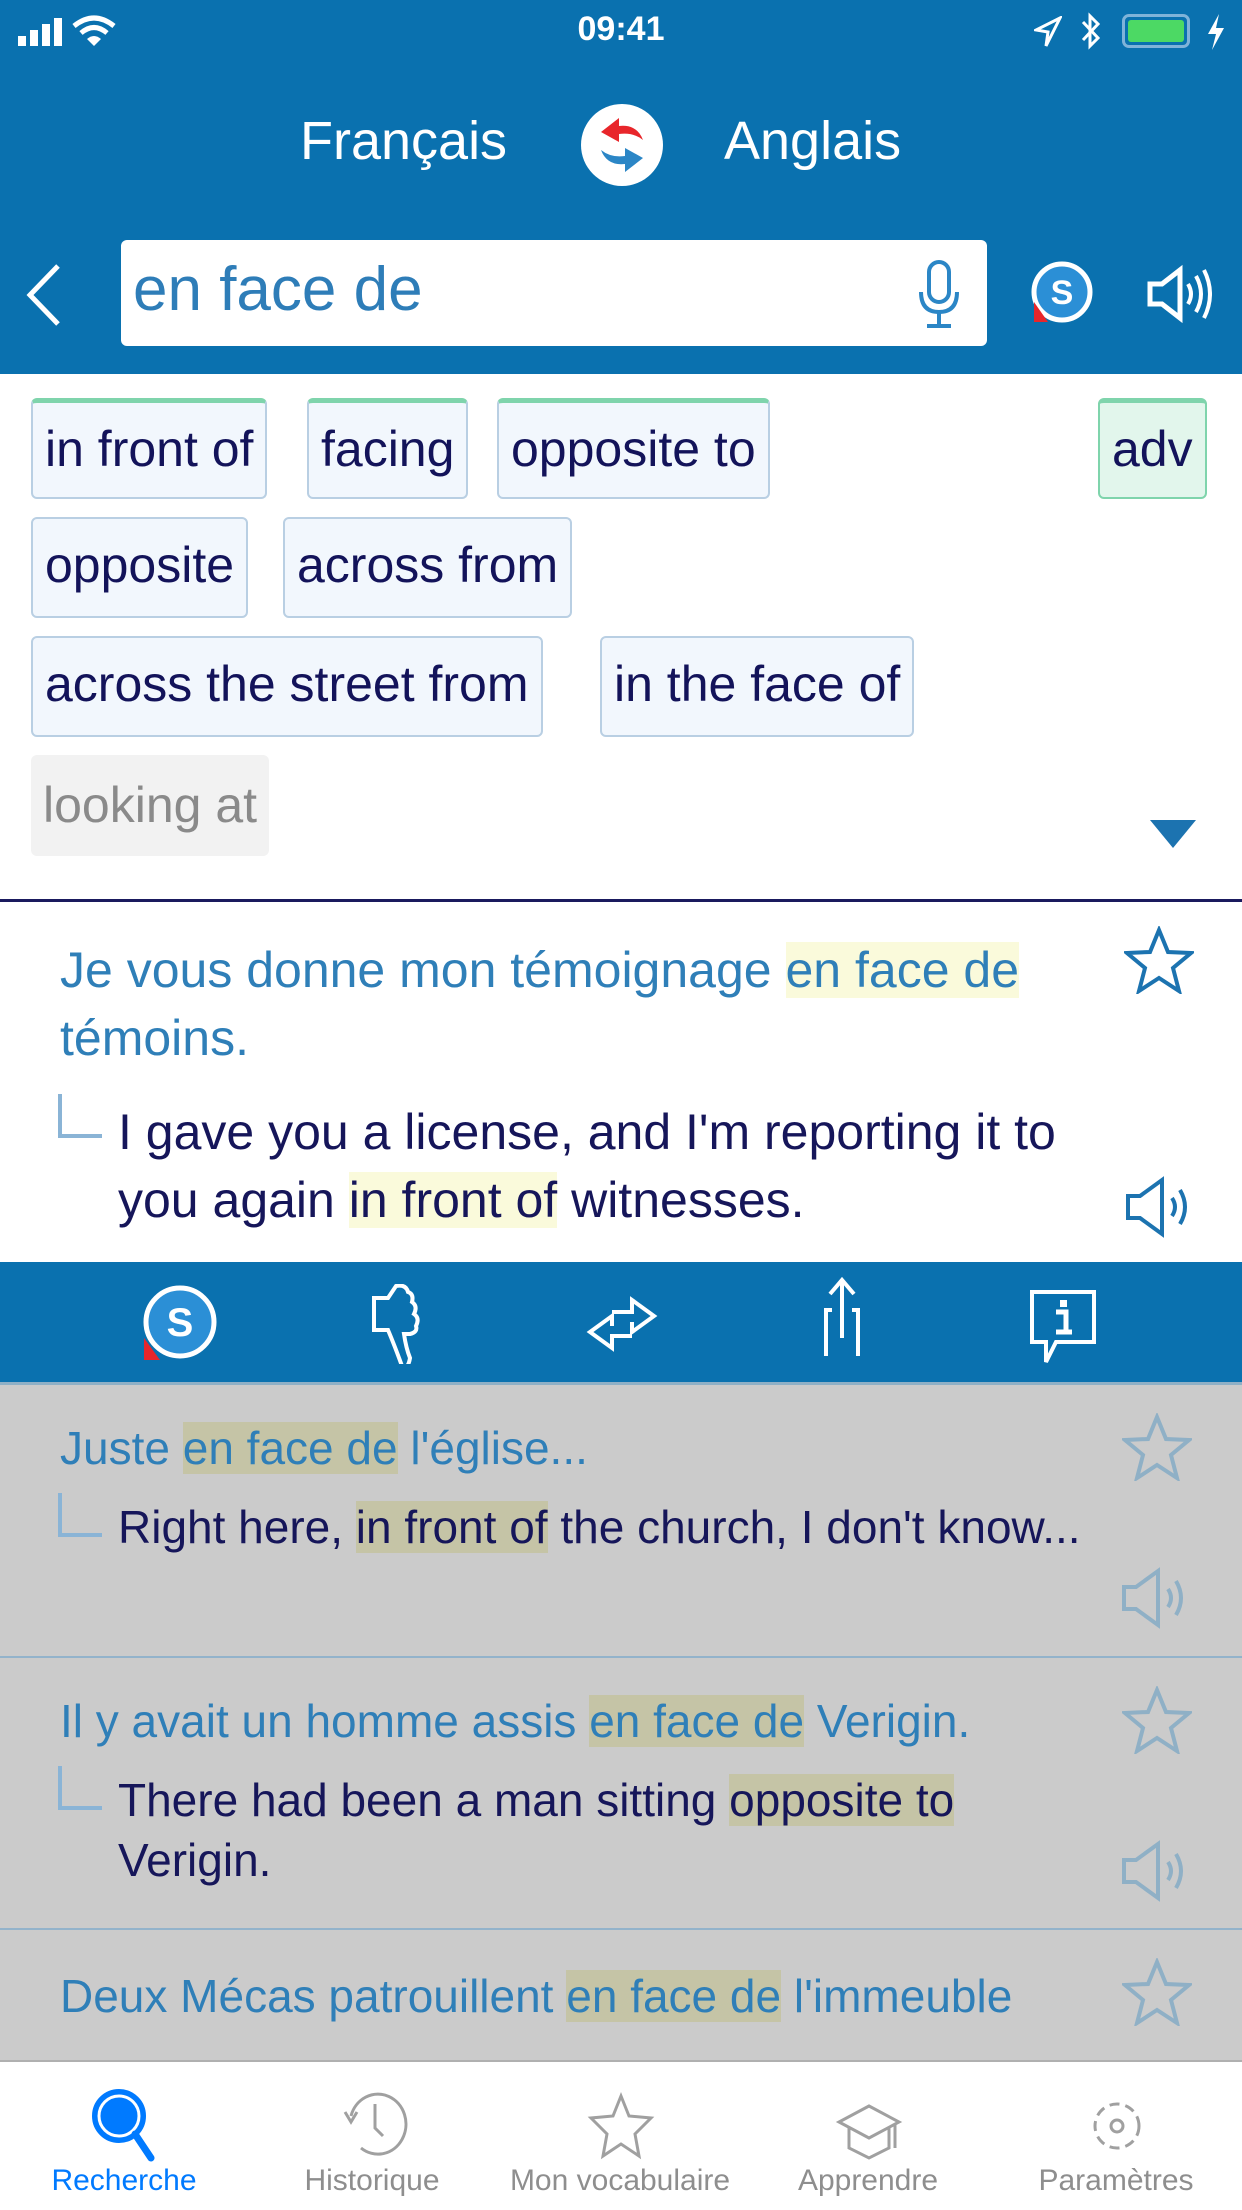 The width and height of the screenshot is (1242, 2210). Describe the element at coordinates (757, 686) in the screenshot. I see `chip-translation: in the face of` at that location.